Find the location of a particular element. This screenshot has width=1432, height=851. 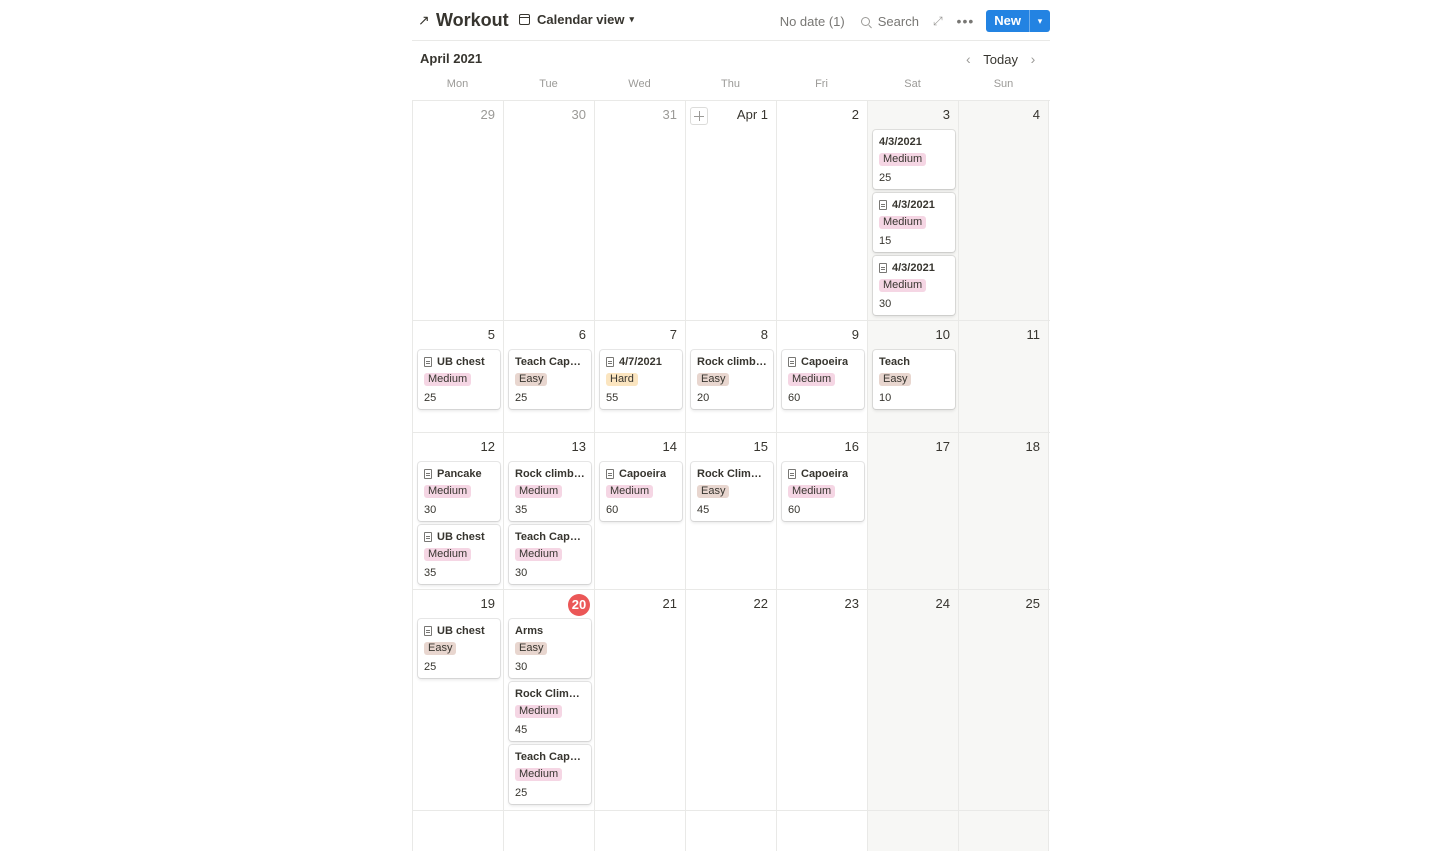

calendar-day-cell: 29 is located at coordinates (457, 210).